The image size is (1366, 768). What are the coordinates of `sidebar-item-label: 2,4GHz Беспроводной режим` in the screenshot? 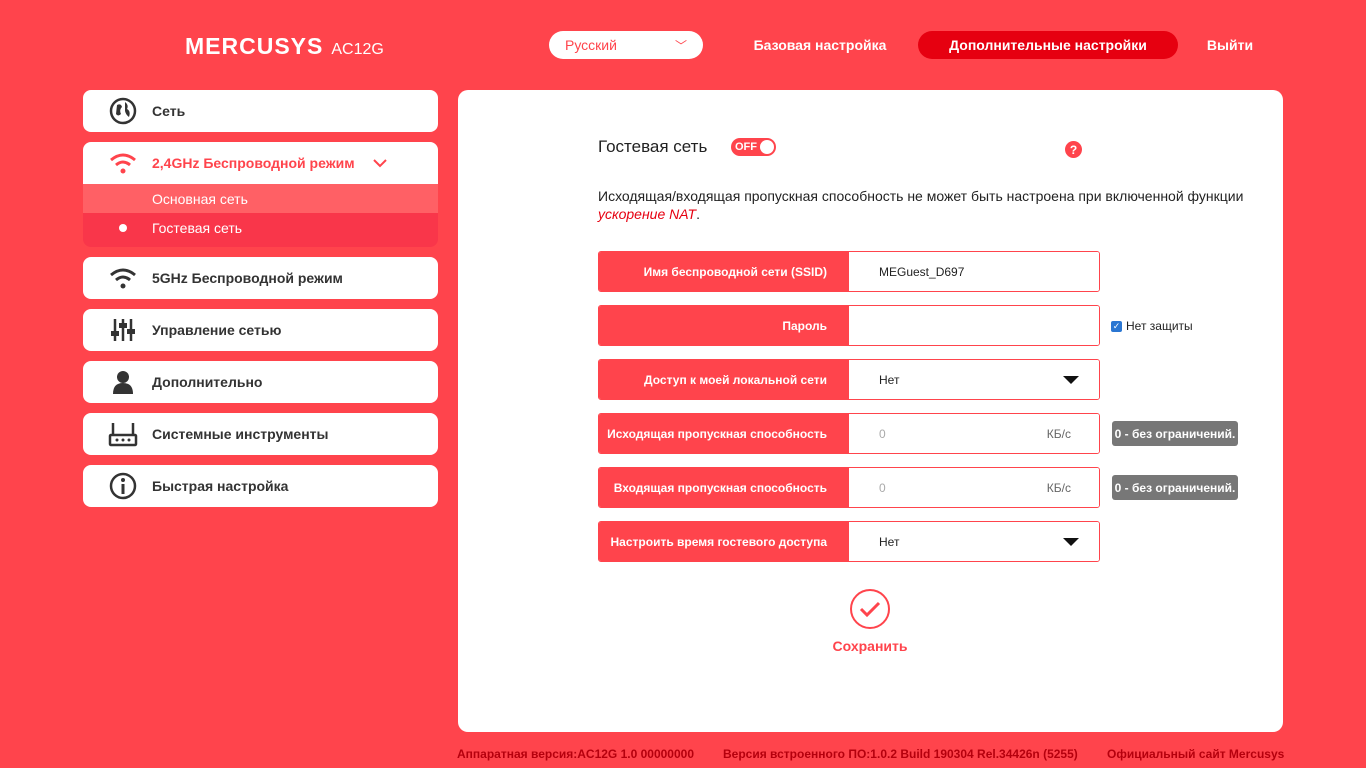 It's located at (253, 163).